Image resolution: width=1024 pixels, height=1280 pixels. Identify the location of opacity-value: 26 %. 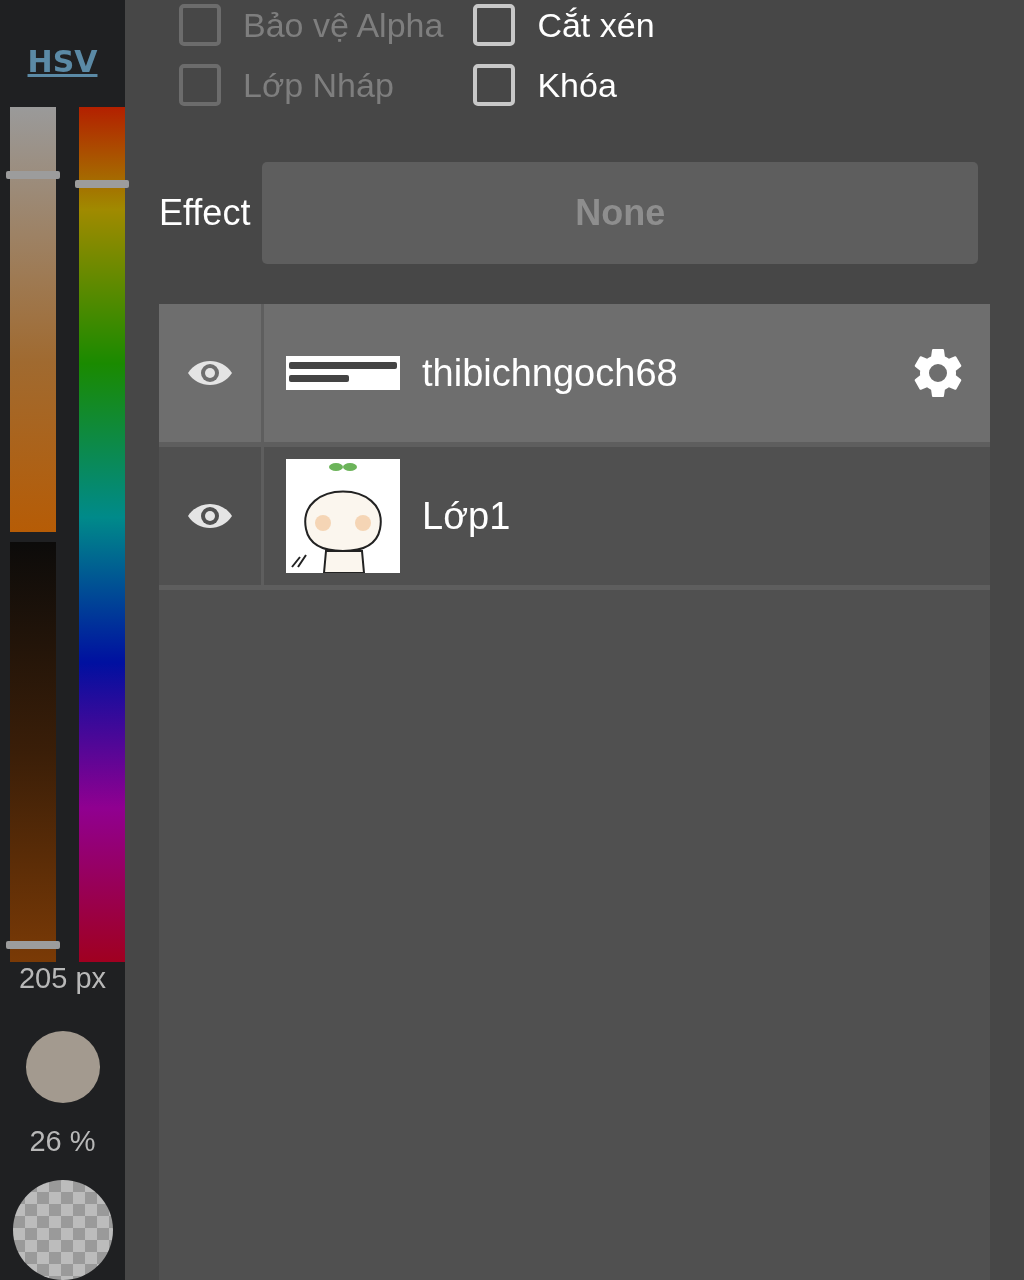
(62, 1141).